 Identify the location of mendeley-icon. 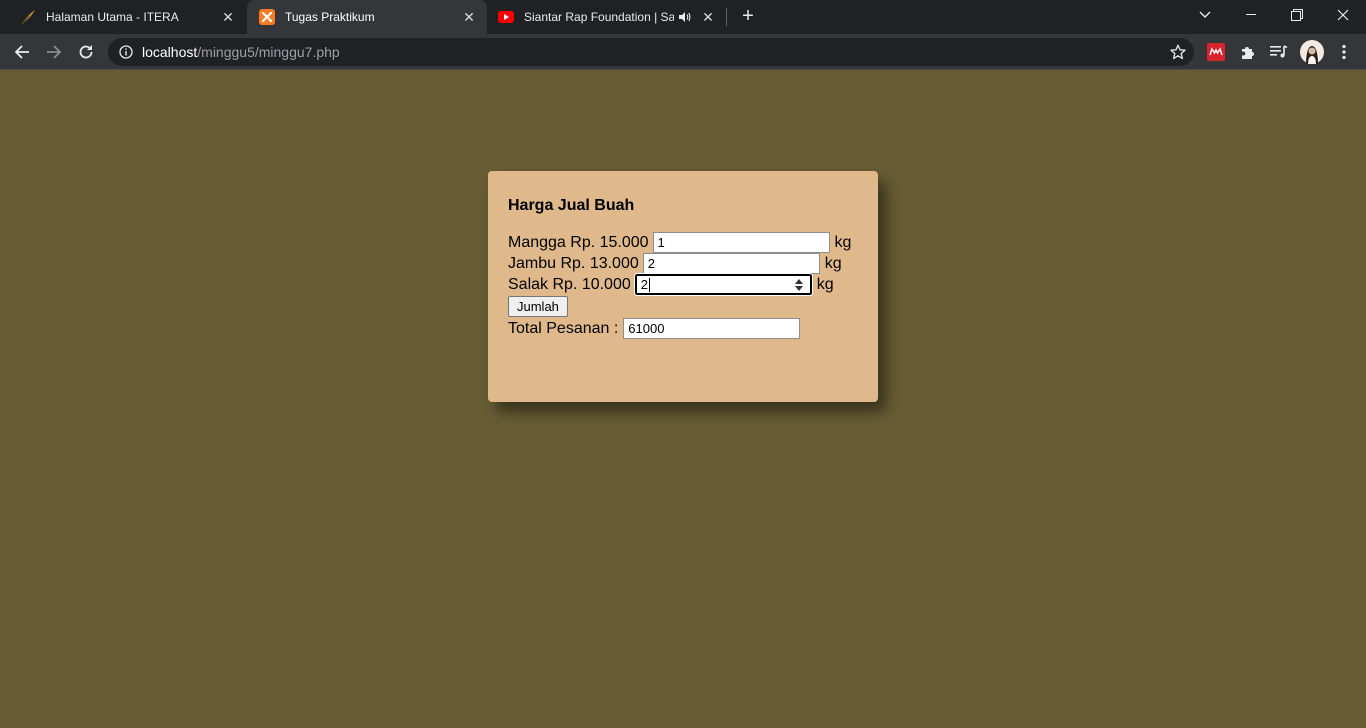
(1216, 52).